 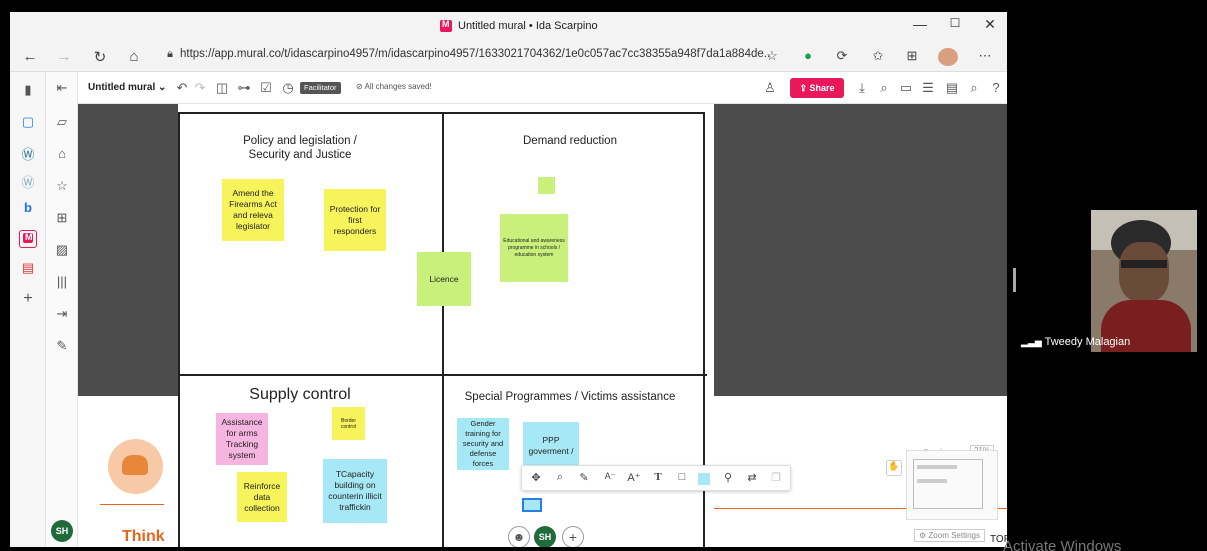 I want to click on collapse-panel-icon: ⇤, so click(x=62, y=89).